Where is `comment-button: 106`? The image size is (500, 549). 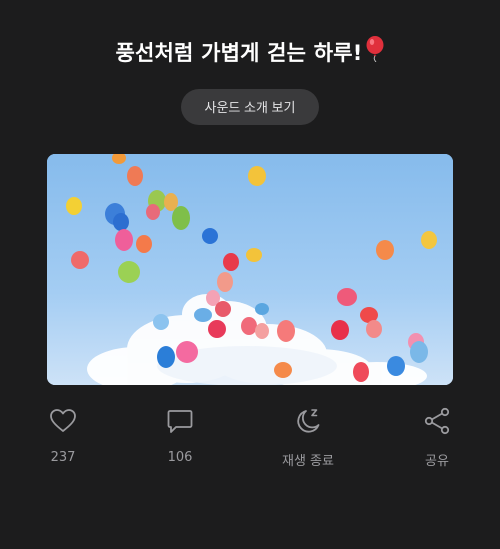 comment-button: 106 is located at coordinates (180, 435).